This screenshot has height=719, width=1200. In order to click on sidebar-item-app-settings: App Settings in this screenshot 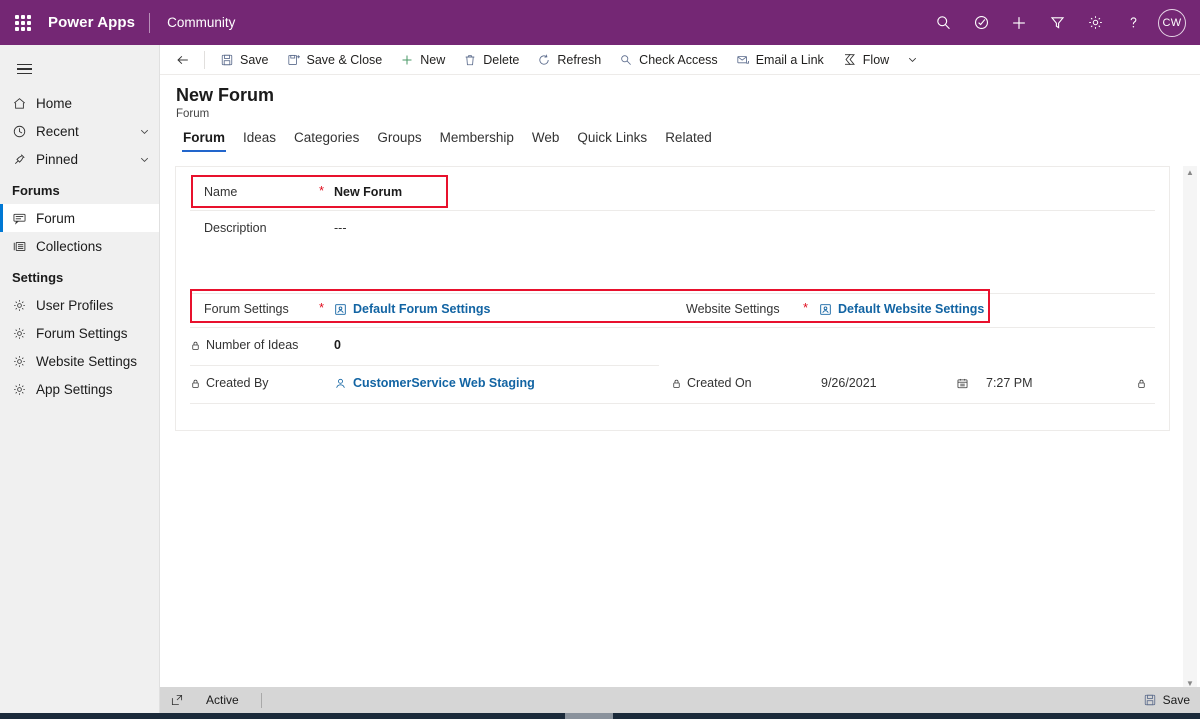, I will do `click(79, 389)`.